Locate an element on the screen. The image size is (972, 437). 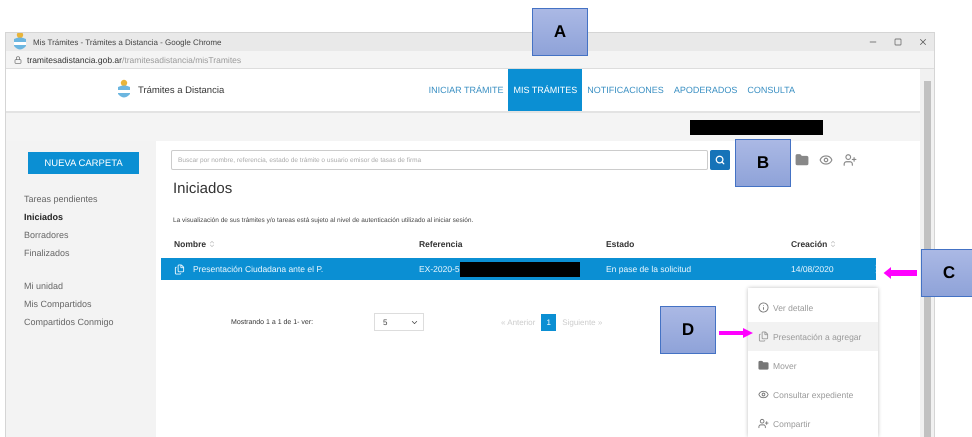
column-header: Creación is located at coordinates (809, 244).